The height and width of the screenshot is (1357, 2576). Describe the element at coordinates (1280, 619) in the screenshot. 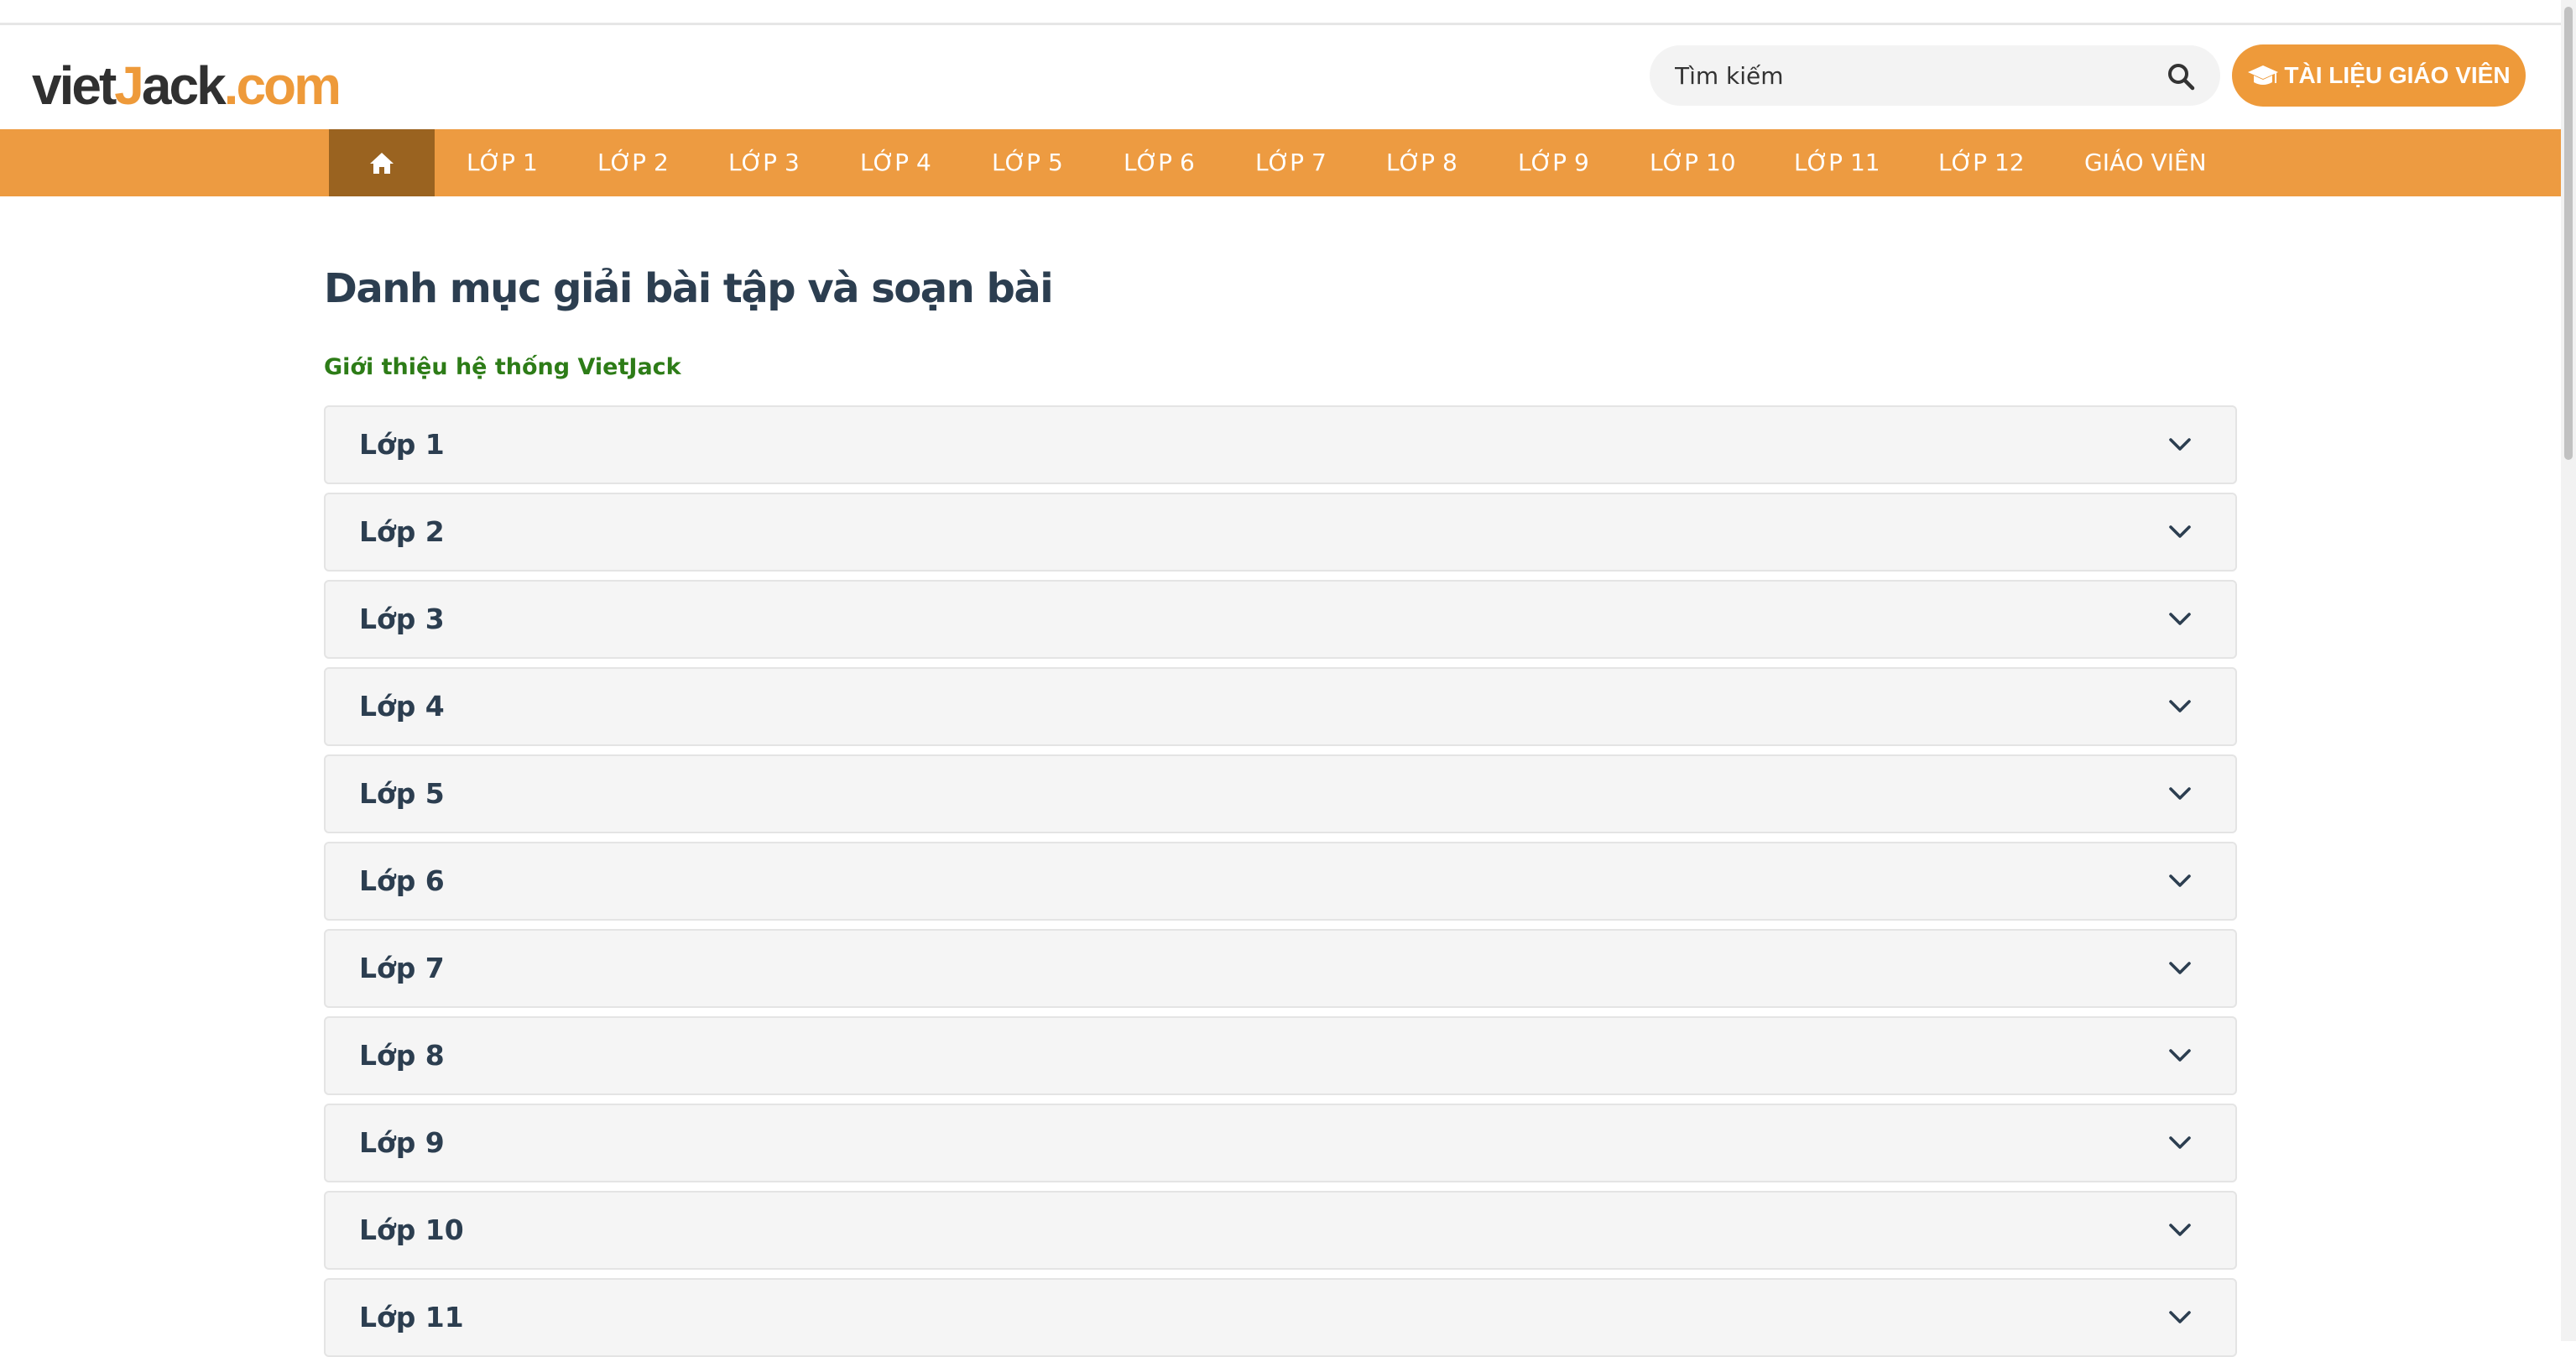

I see `accordion-item-lop-3: Lớp 3` at that location.